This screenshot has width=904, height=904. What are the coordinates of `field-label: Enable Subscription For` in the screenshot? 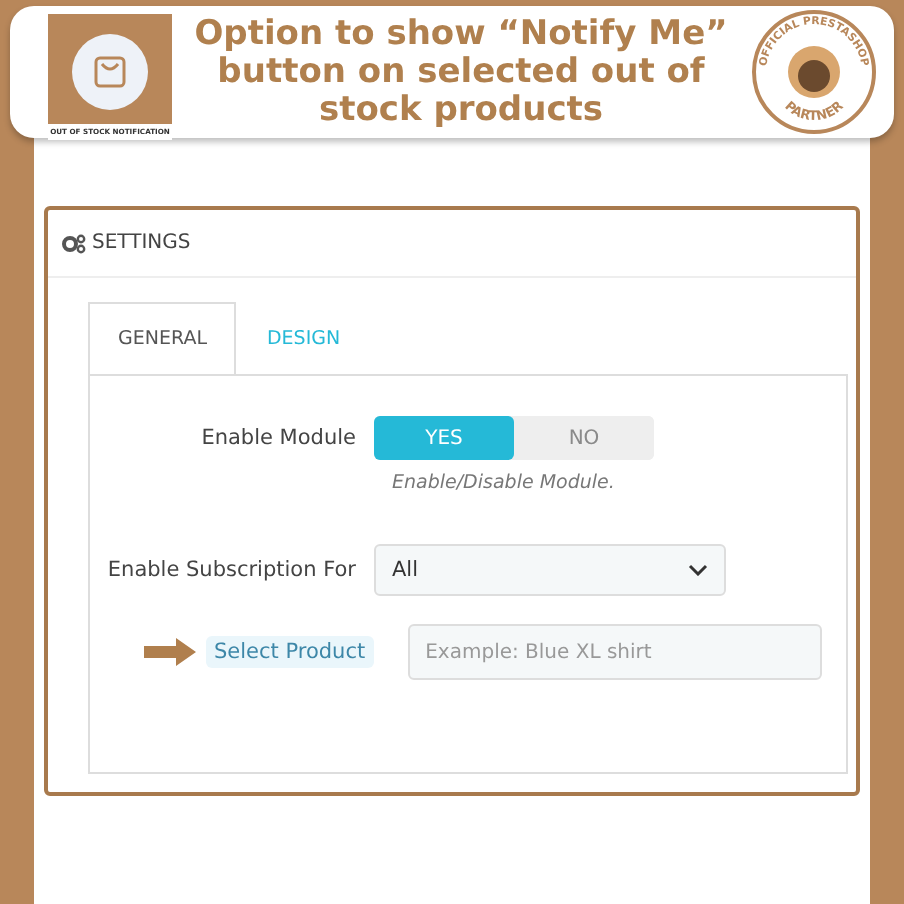 It's located at (231, 570).